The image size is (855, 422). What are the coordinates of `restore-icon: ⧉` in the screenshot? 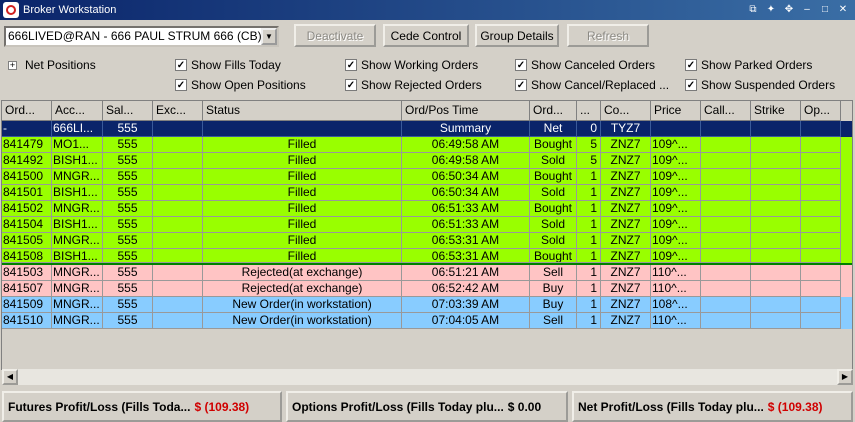 It's located at (753, 10).